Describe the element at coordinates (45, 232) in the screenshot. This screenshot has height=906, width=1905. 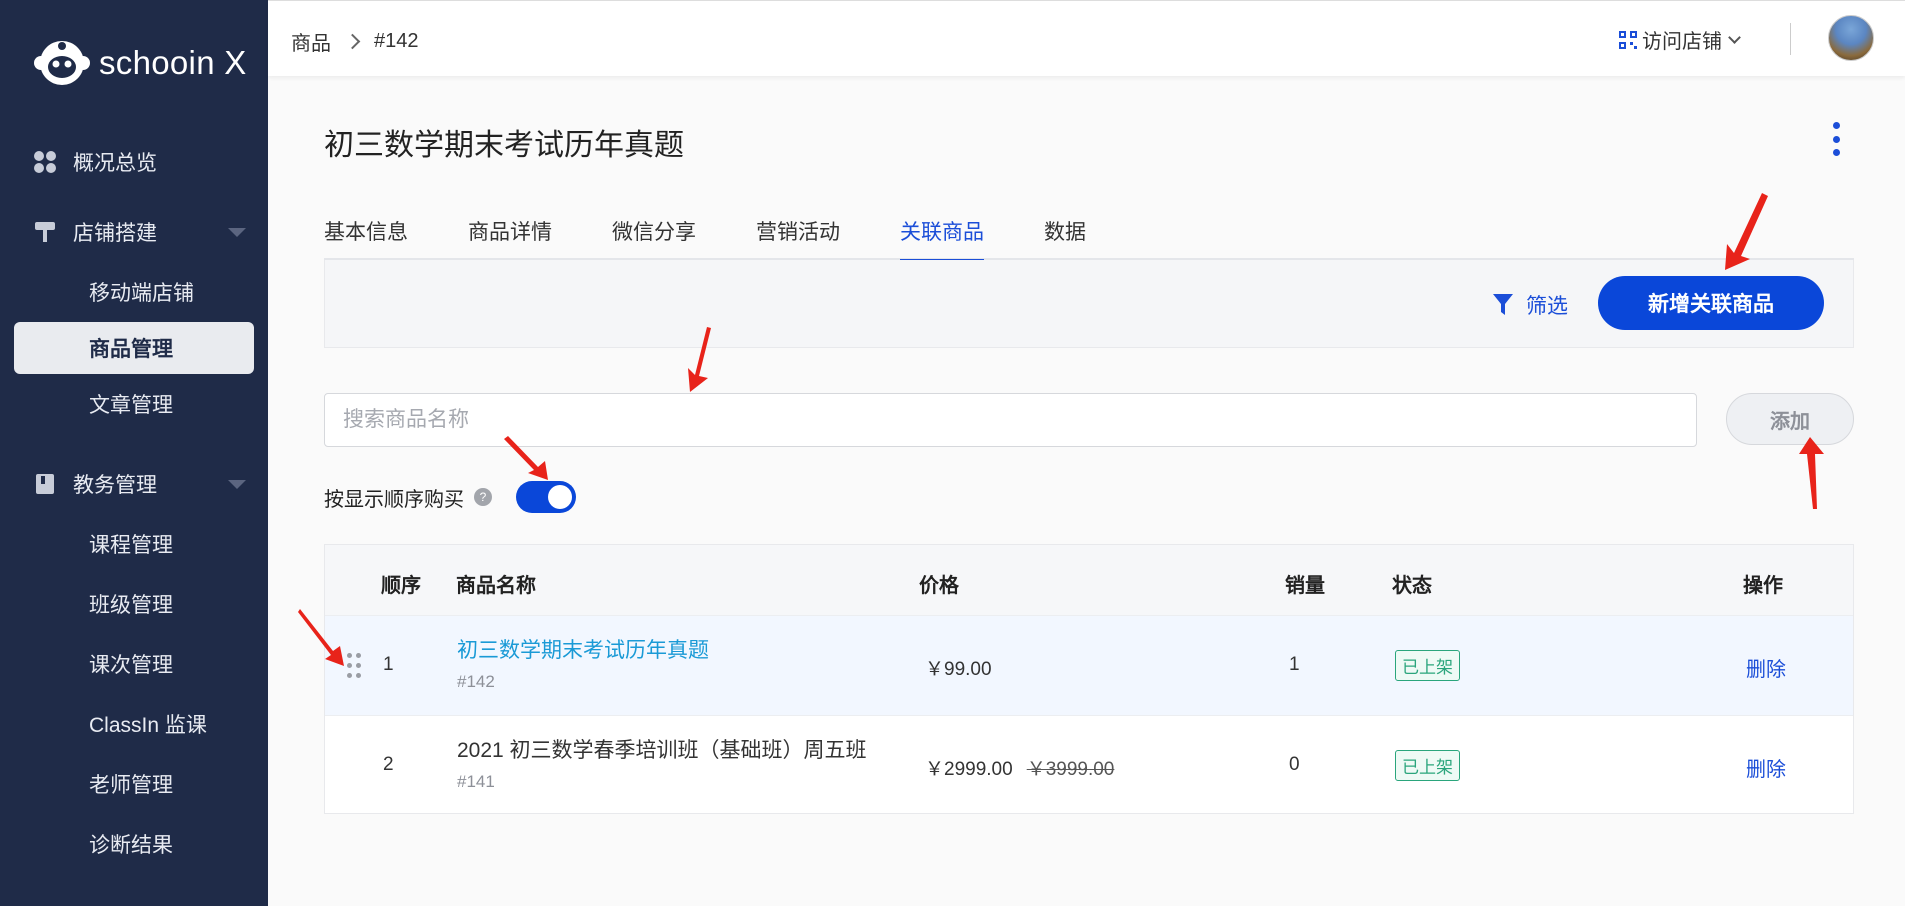
I see `paint-roller-icon` at that location.